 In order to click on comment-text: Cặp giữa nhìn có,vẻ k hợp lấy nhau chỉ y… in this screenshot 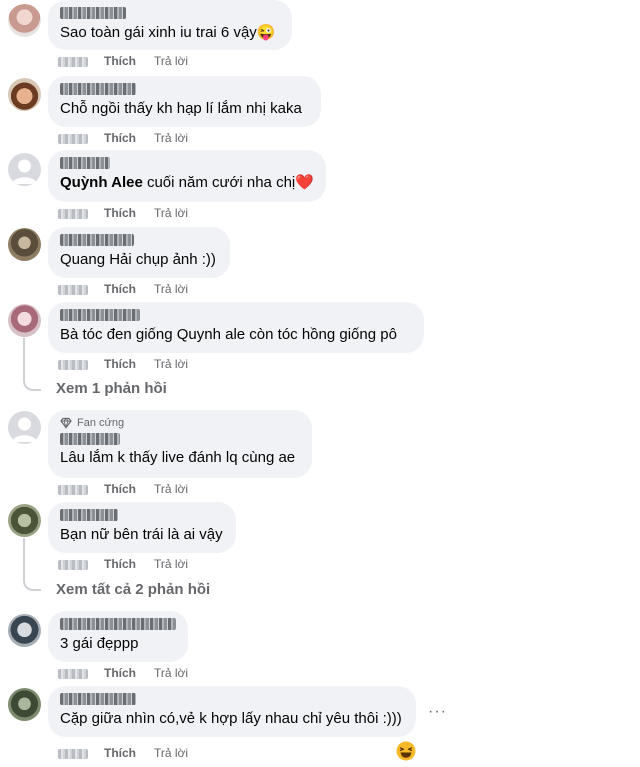, I will do `click(231, 718)`.